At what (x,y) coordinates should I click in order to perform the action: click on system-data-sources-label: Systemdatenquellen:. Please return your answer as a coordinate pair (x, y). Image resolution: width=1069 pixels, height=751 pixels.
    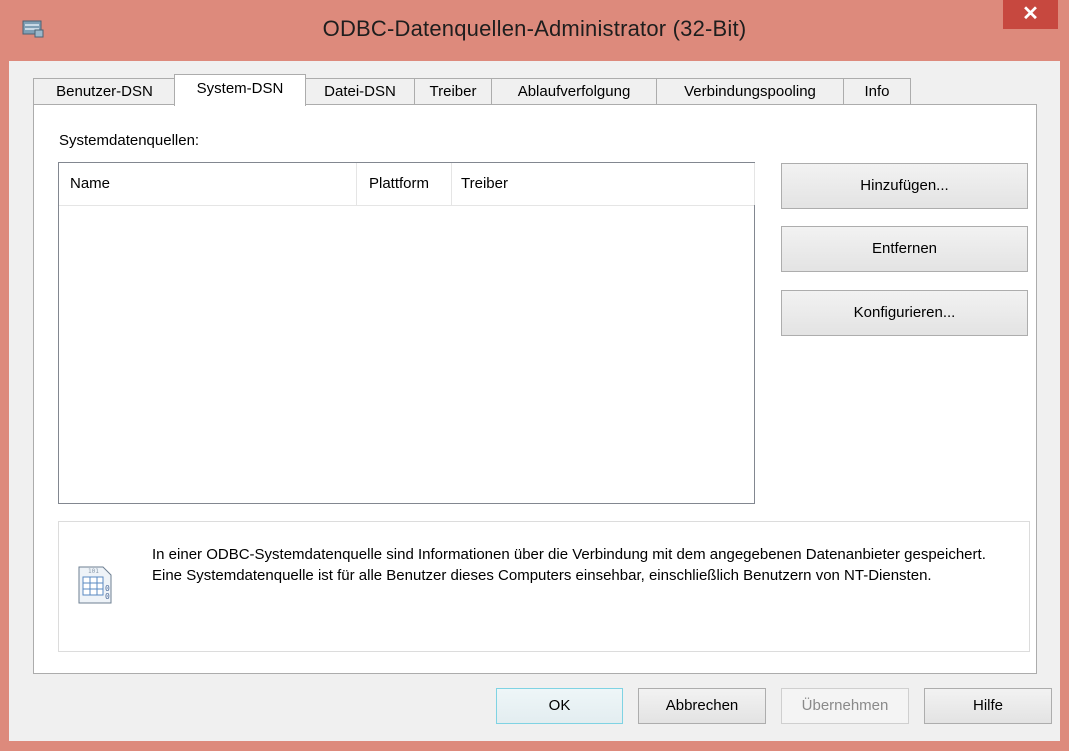
    Looking at the image, I should click on (129, 140).